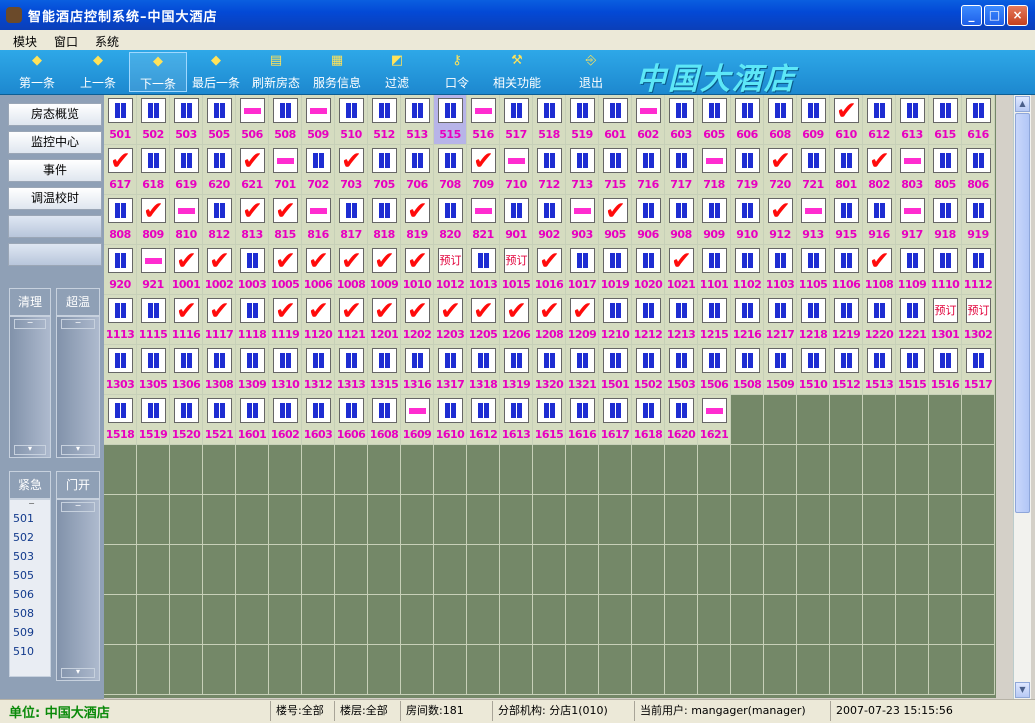 This screenshot has height=723, width=1035. I want to click on room-cell-612: 612, so click(879, 120).